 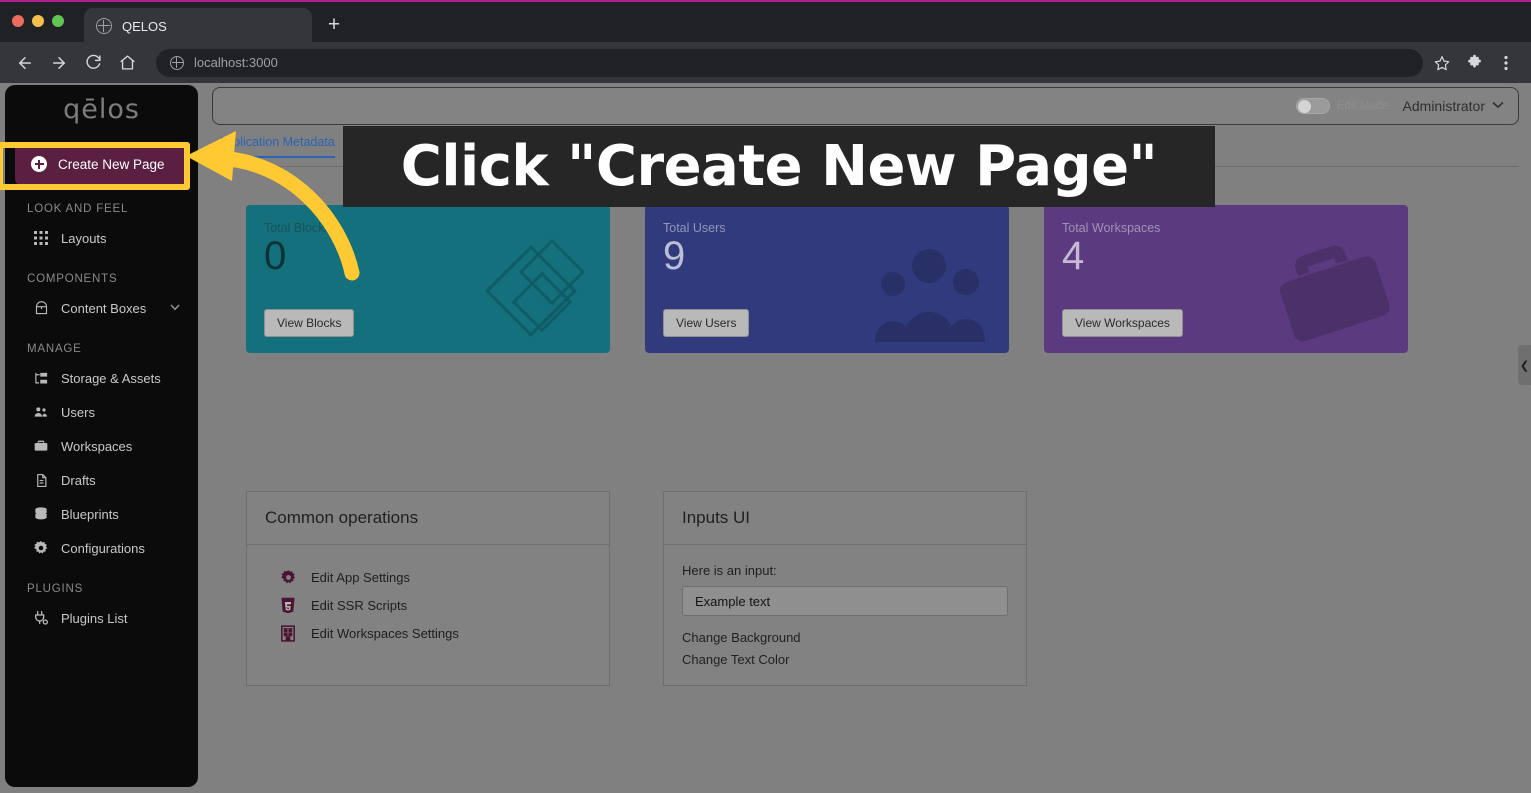 What do you see at coordinates (93, 63) in the screenshot?
I see `reload-icon` at bounding box center [93, 63].